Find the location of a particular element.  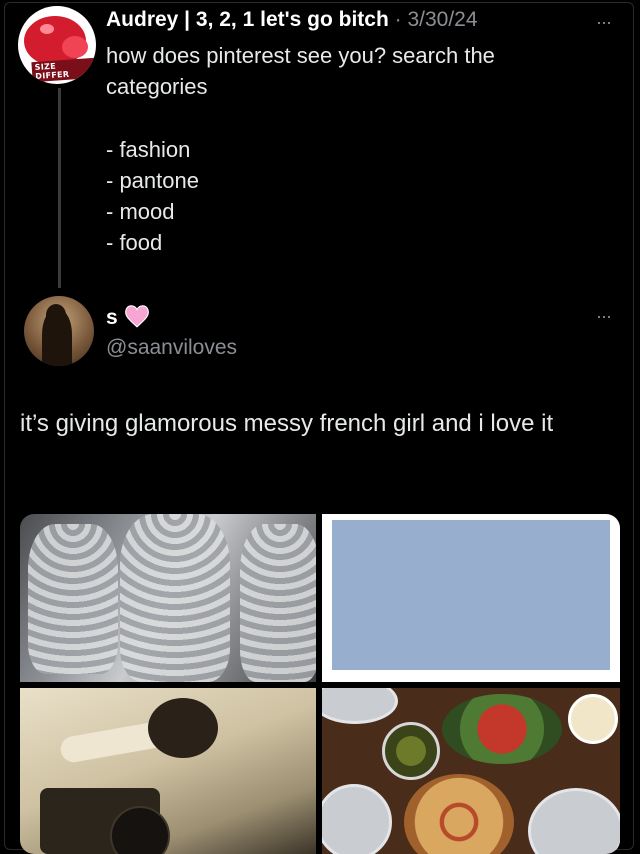

mood-figure is located at coordinates (183, 728).